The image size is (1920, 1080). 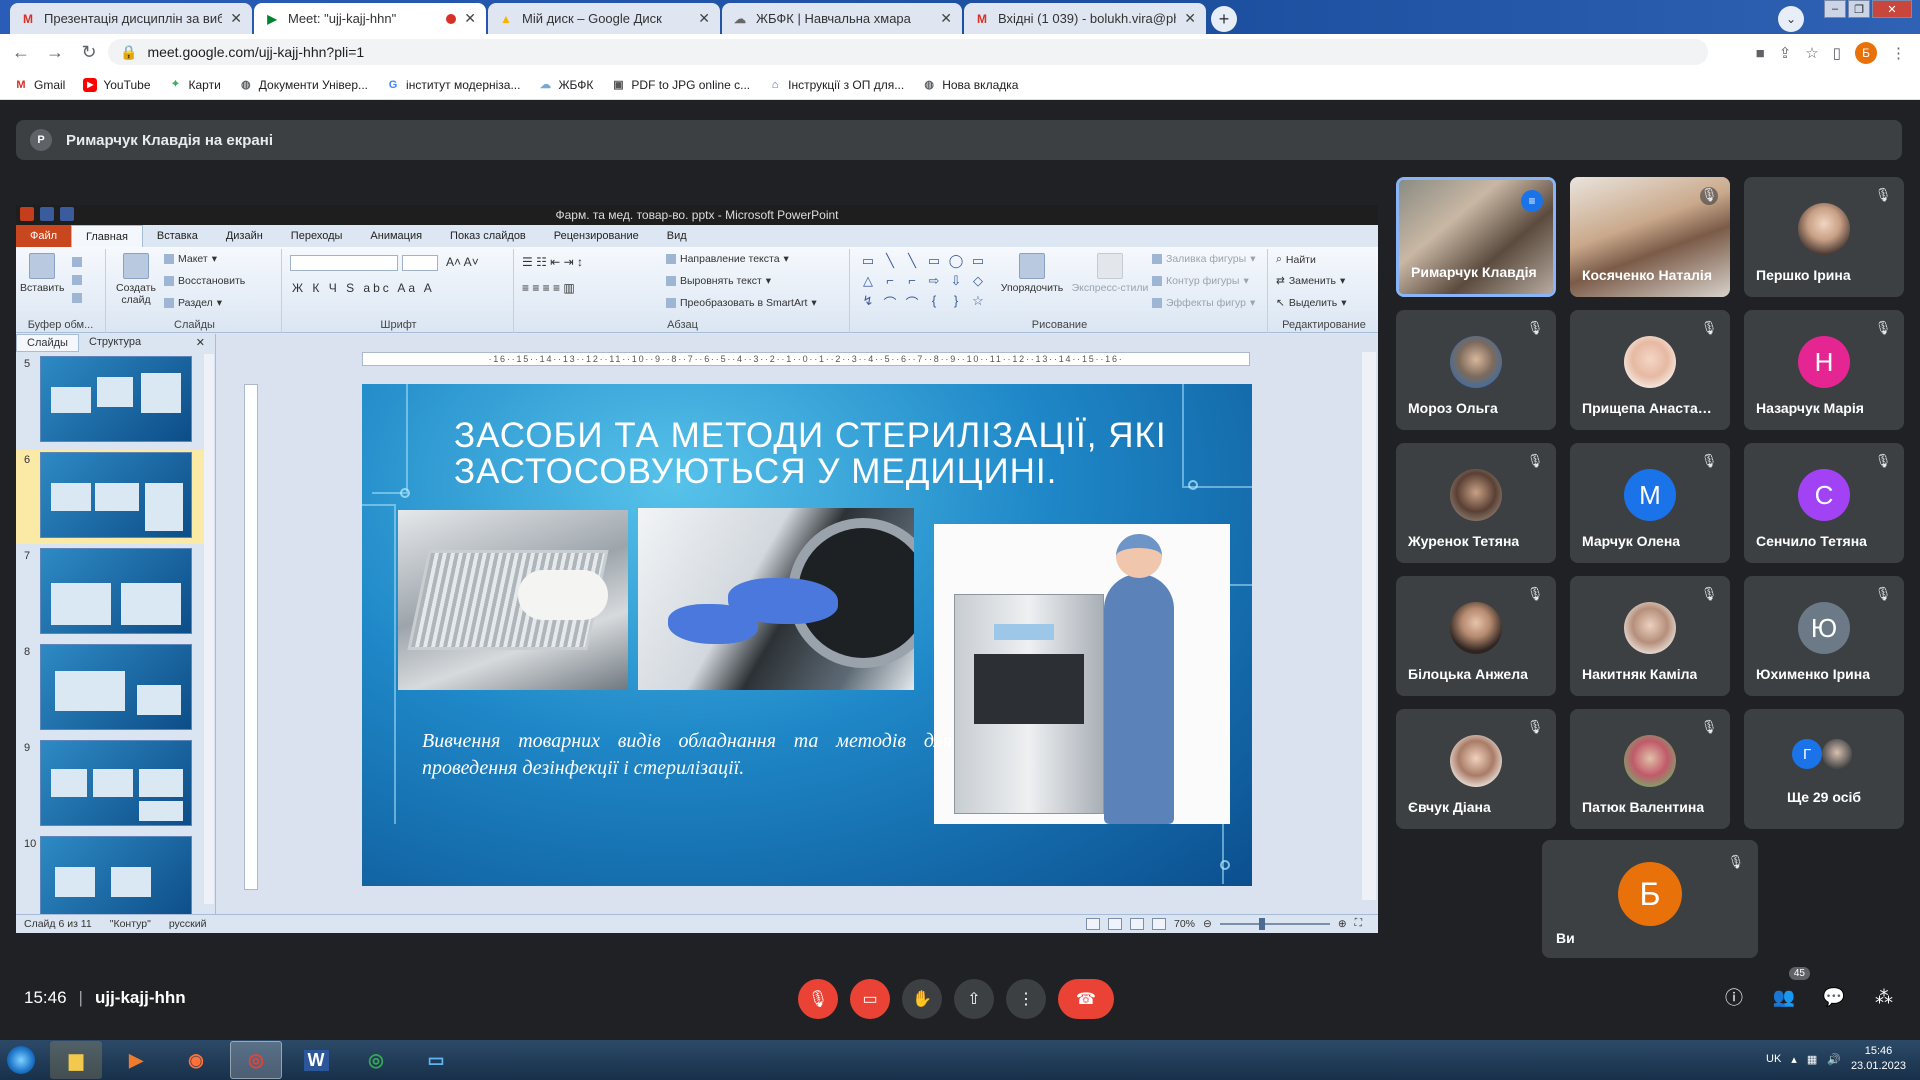 What do you see at coordinates (842, 18) in the screenshot?
I see `browser-tab-cloud: ☁ ЖБФК | Навчальна хмара ✕` at bounding box center [842, 18].